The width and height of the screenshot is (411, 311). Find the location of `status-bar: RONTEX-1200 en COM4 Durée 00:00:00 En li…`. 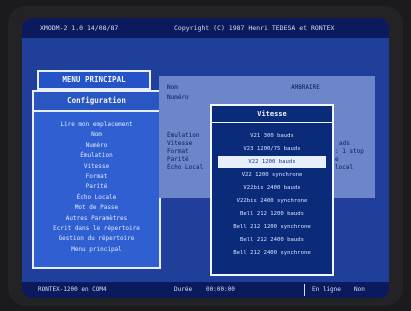

status-bar: RONTEX-1200 en COM4 Durée 00:00:00 En li… is located at coordinates (205, 290).